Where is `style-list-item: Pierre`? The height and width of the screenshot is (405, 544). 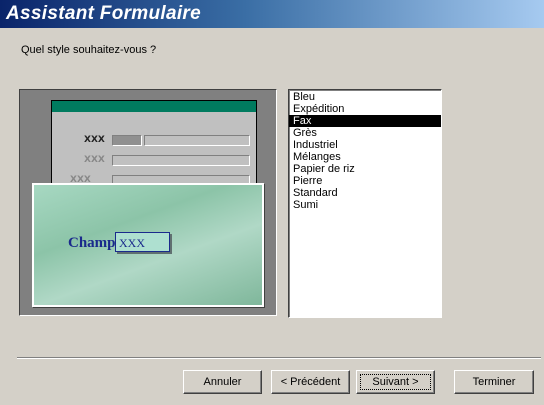
style-list-item: Pierre is located at coordinates (365, 181).